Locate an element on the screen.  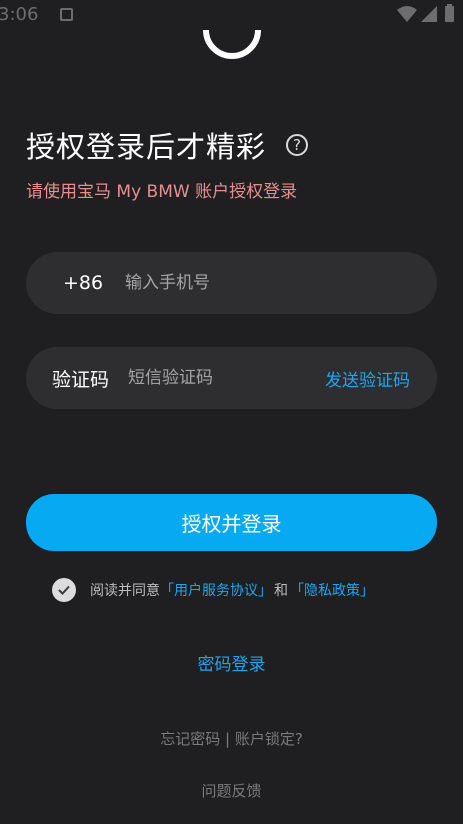
wifi-icon is located at coordinates (407, 14).